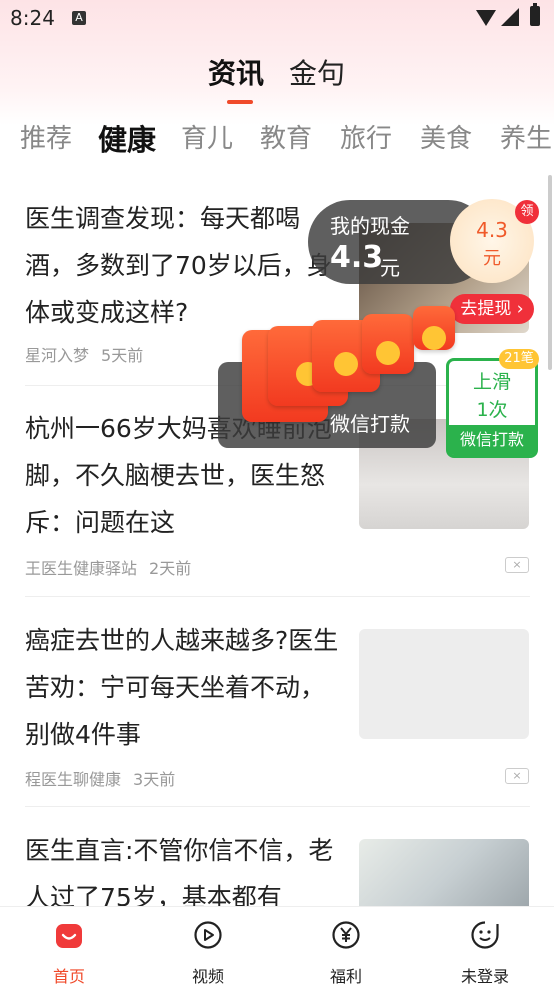  Describe the element at coordinates (485, 935) in the screenshot. I see `user-face-icon` at that location.